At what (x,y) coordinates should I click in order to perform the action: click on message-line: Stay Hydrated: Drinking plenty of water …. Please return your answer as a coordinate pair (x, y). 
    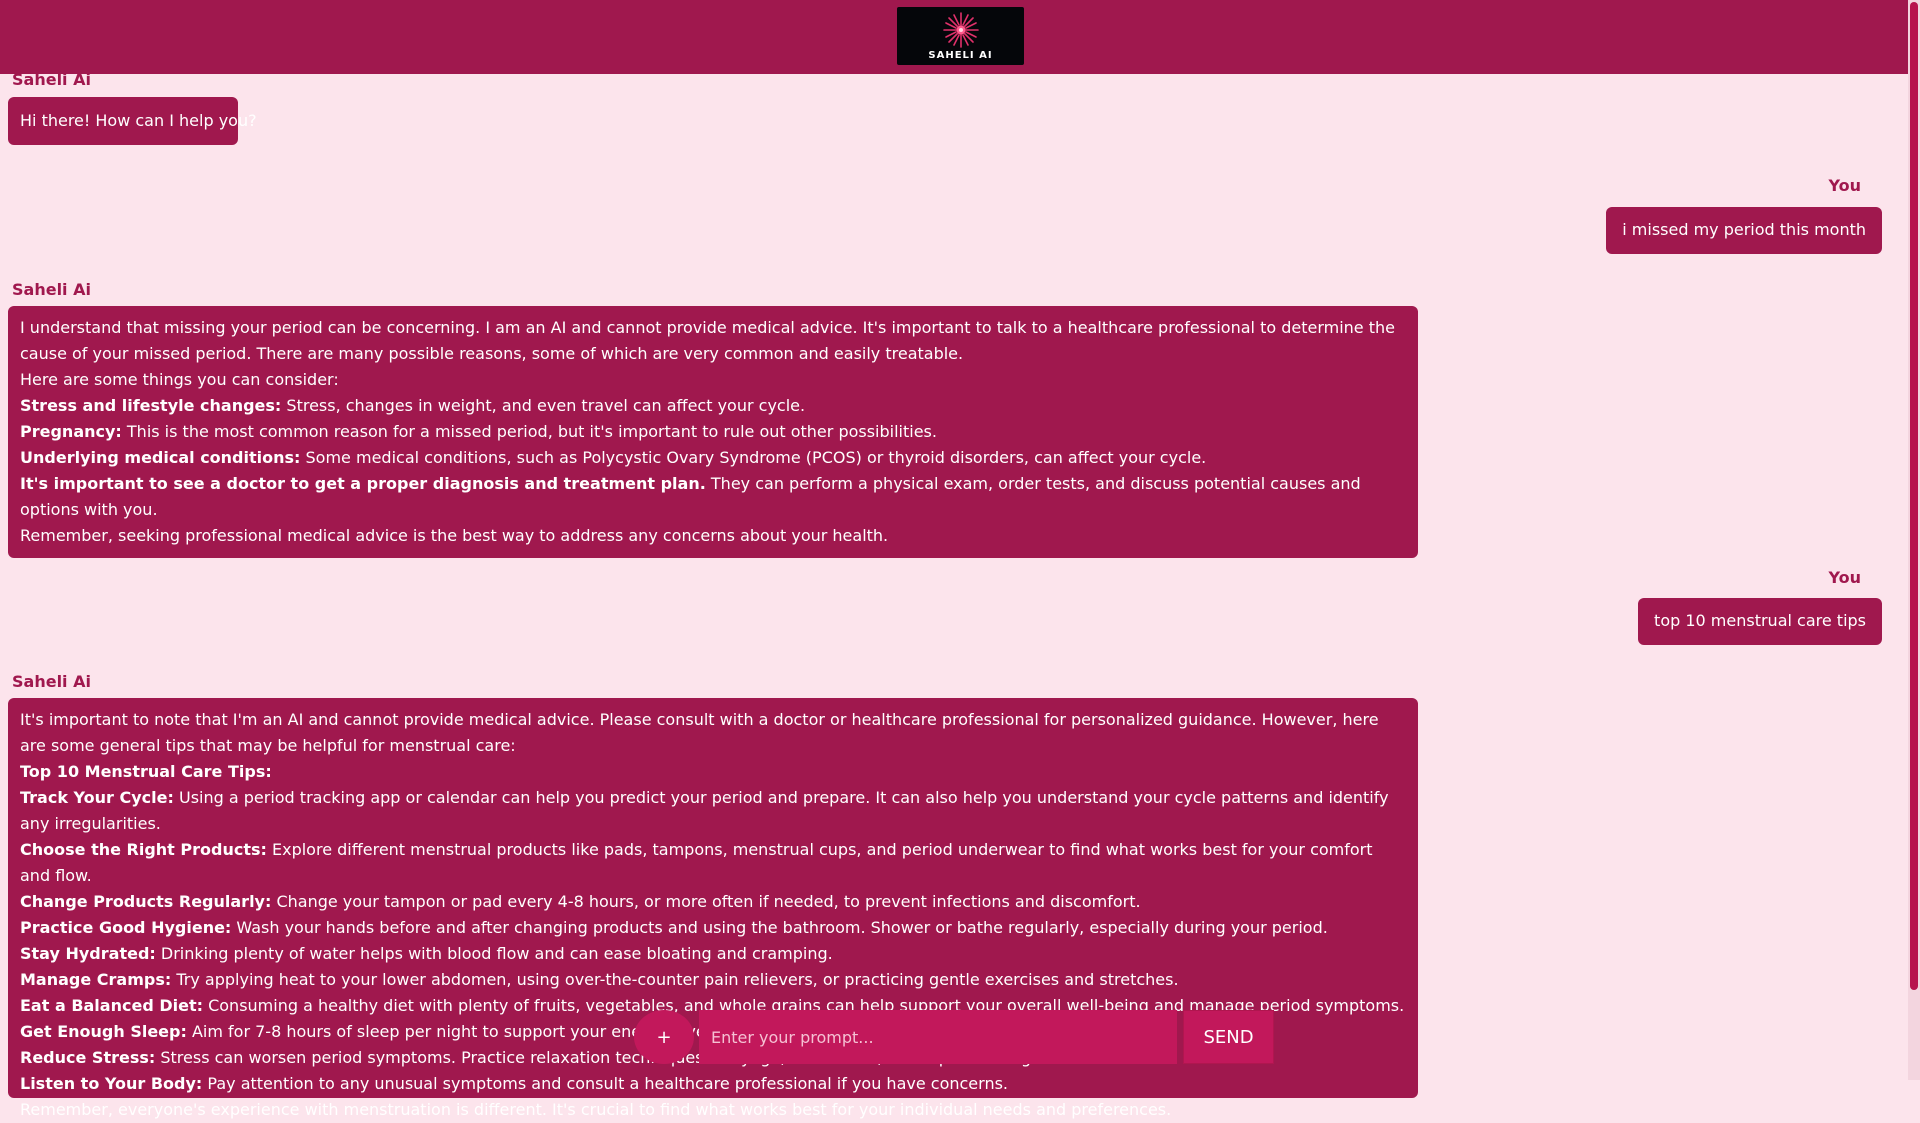
    Looking at the image, I should click on (426, 953).